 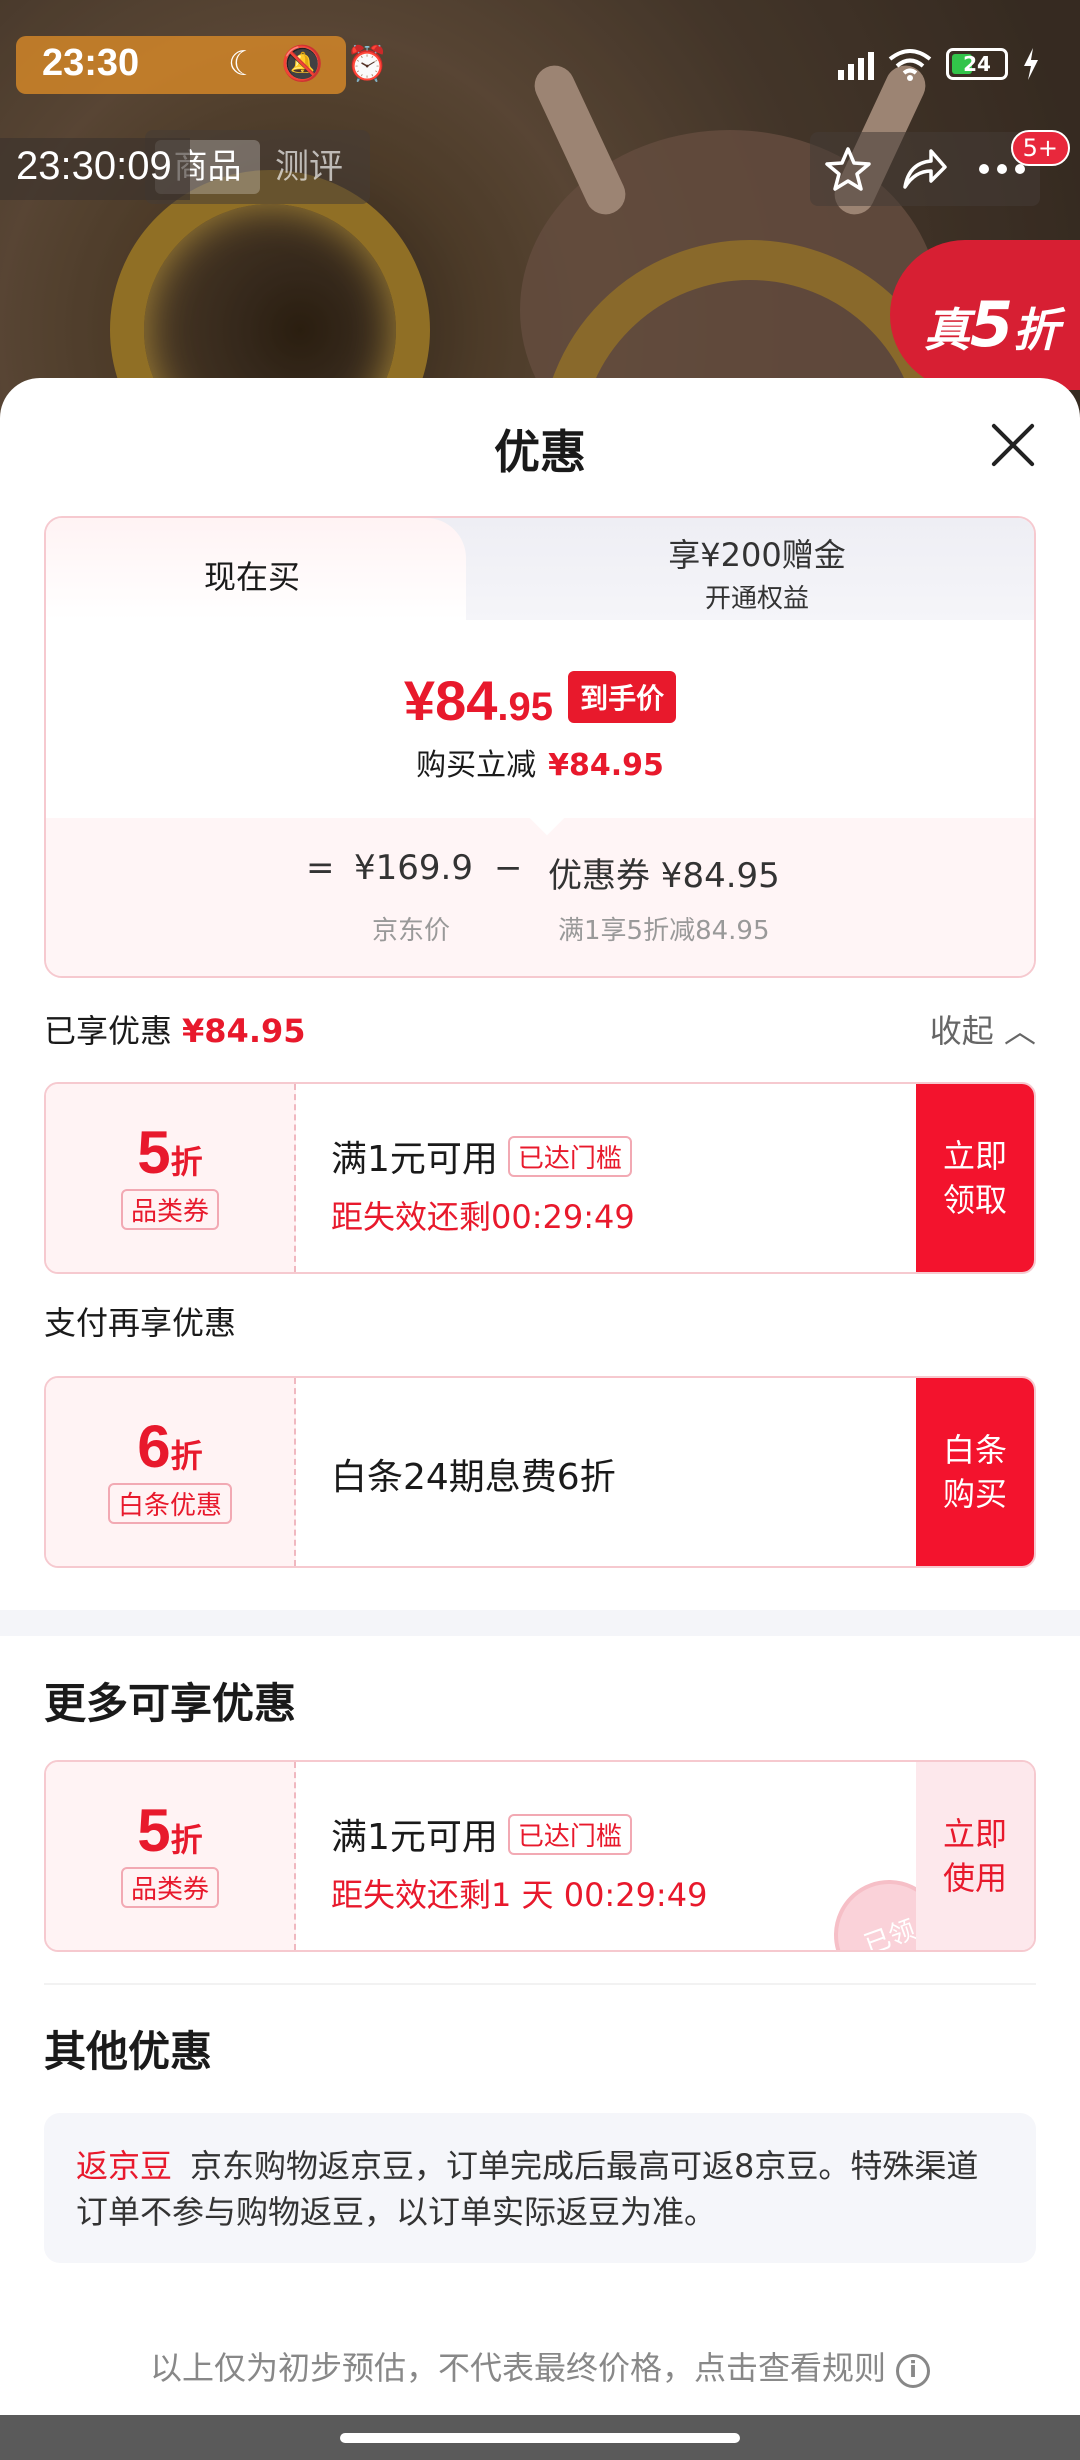 I want to click on disclaimer-text: 以上仅为初步预估，不代表最终价格，点击查看规则, so click(x=517, y=2368).